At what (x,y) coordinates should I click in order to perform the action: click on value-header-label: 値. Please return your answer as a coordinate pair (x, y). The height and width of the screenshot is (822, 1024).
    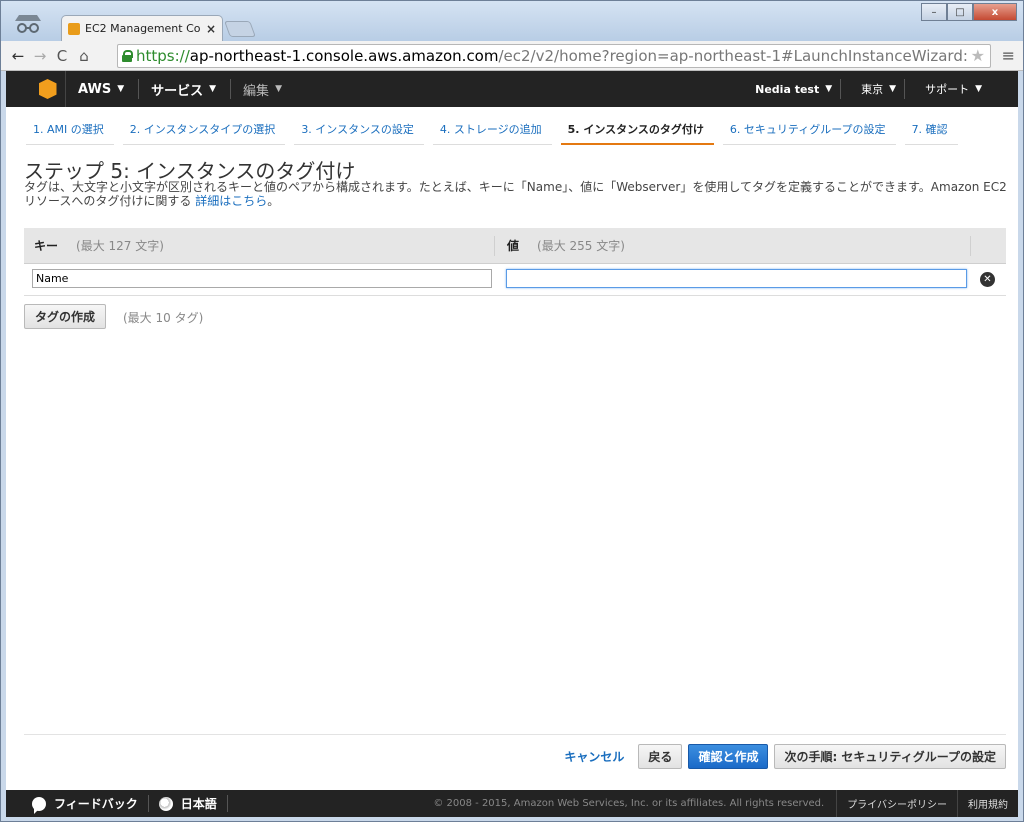
    Looking at the image, I should click on (513, 246).